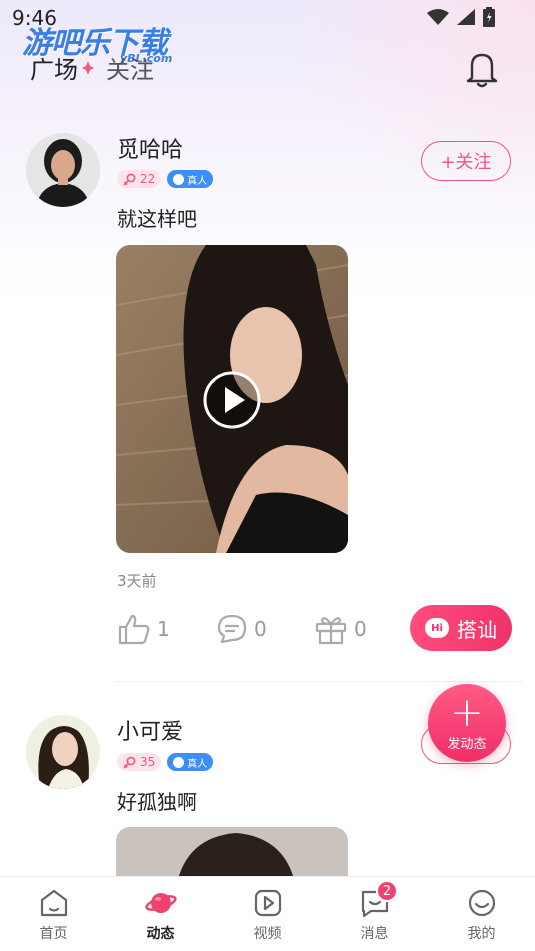  I want to click on signal-icon, so click(466, 17).